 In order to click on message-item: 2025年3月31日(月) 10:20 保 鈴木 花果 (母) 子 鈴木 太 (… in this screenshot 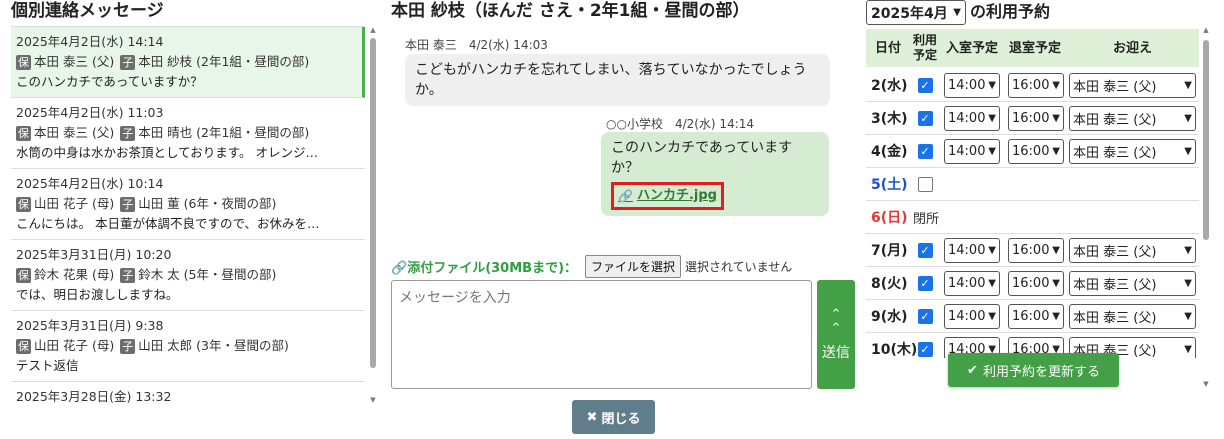, I will do `click(188, 275)`.